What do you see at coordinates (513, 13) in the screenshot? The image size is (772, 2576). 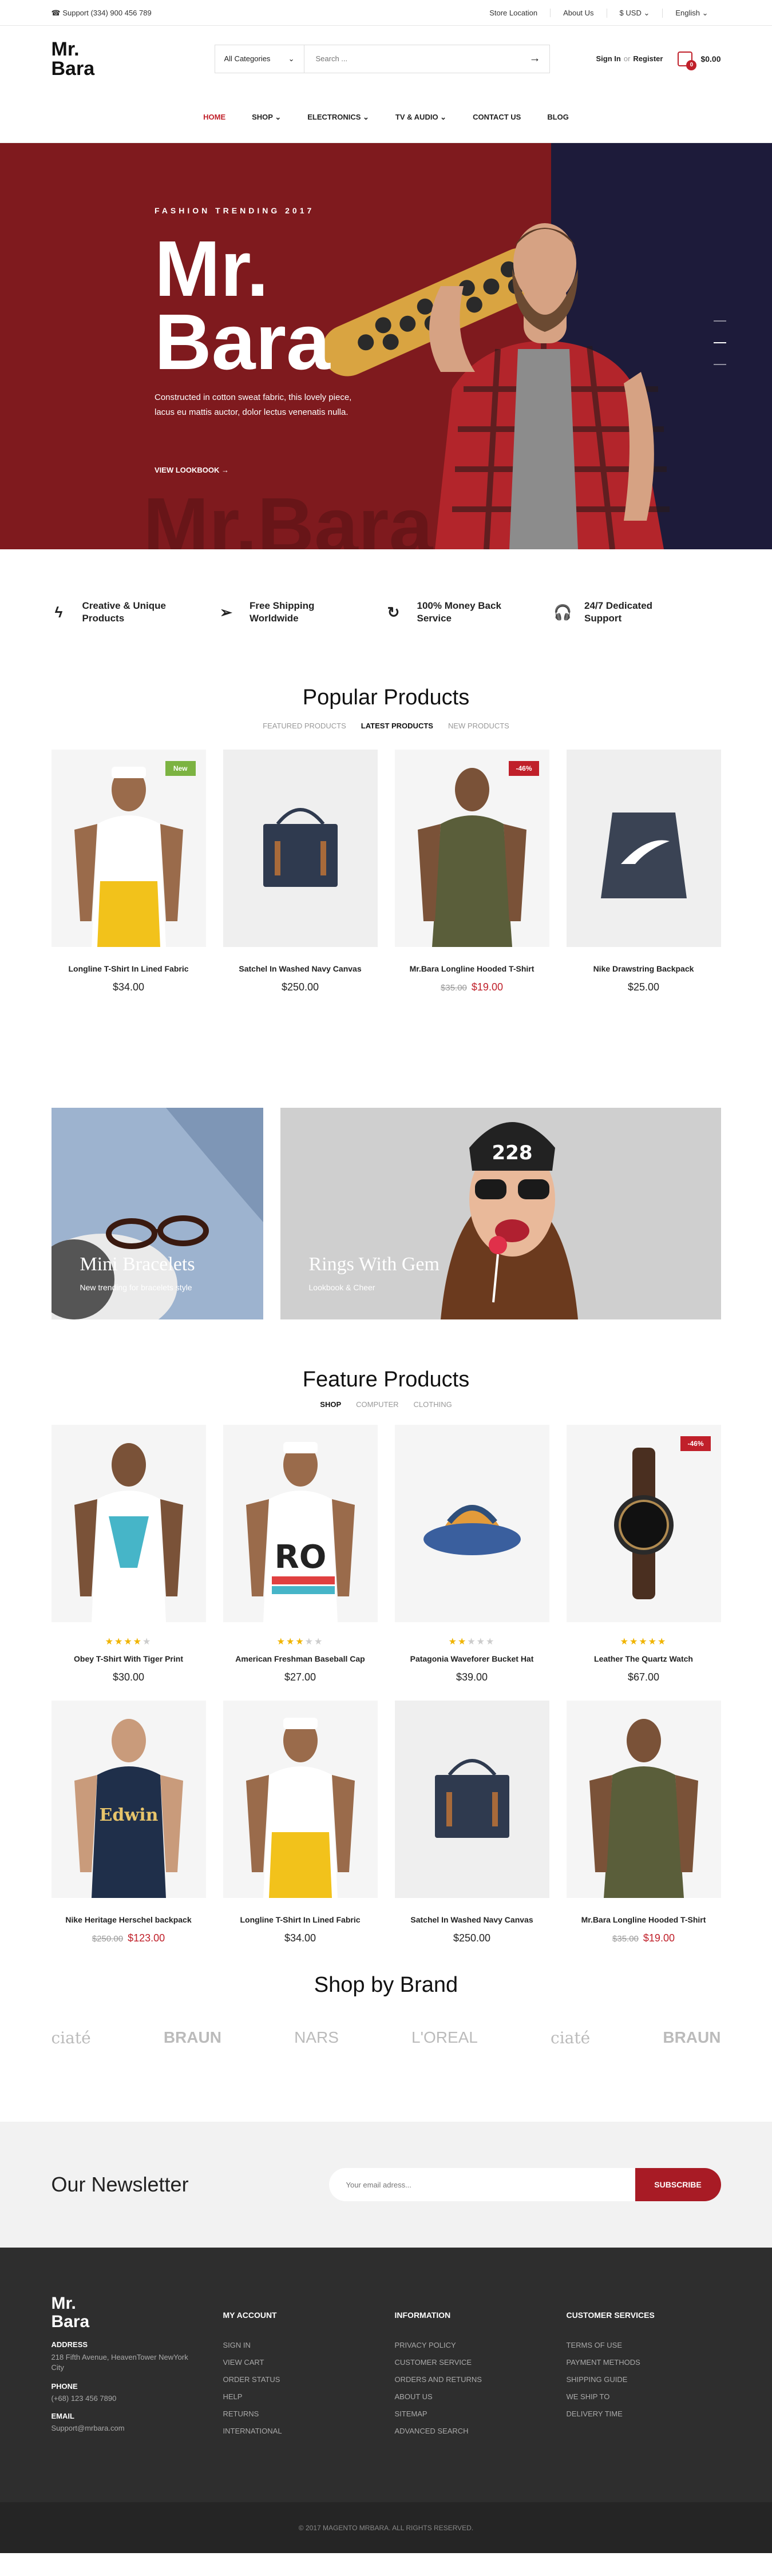 I see `store-location-link: Store Location` at bounding box center [513, 13].